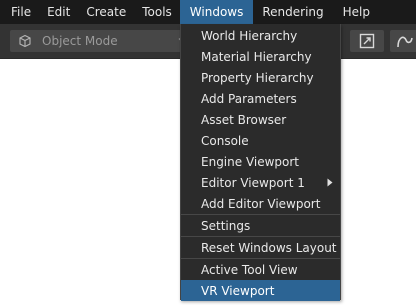 The image size is (416, 305). I want to click on menu-create: Create, so click(106, 12).